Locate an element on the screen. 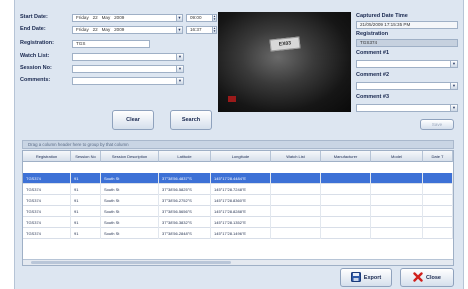 The height and width of the screenshot is (289, 468). comment-2-label: Comment #2 is located at coordinates (373, 75).